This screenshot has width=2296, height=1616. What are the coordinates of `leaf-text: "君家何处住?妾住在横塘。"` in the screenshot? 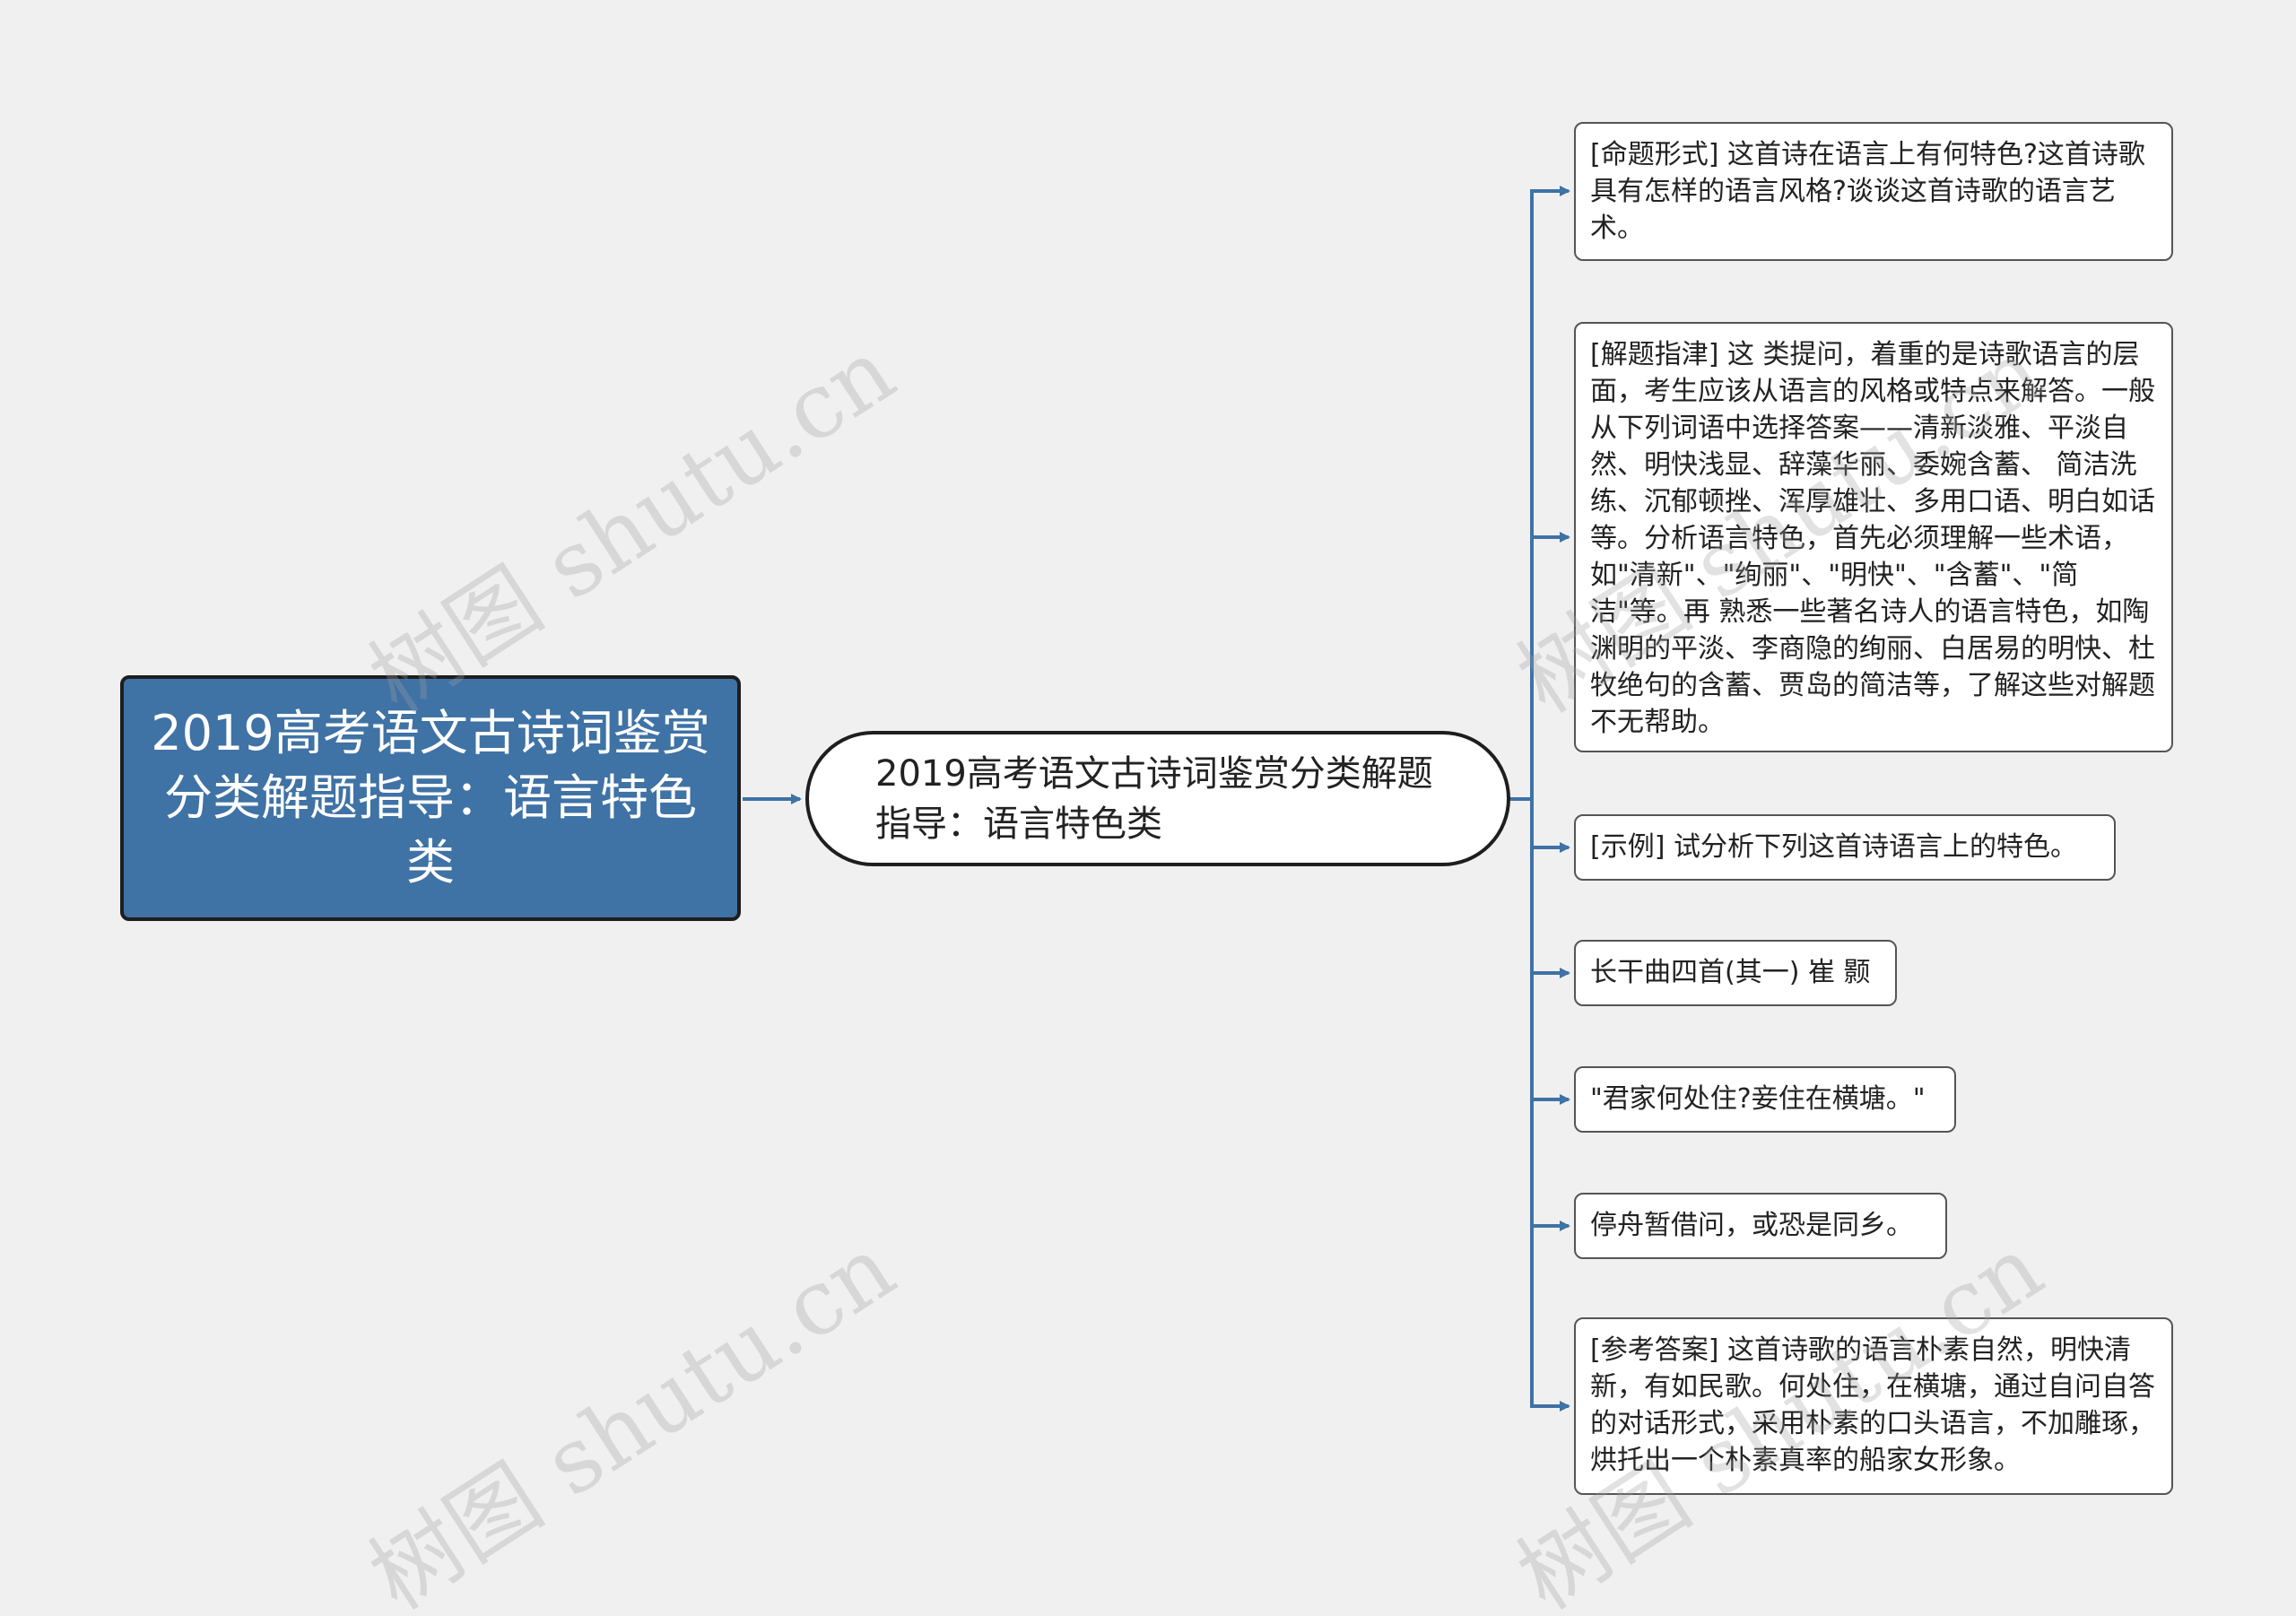 It's located at (1758, 1099).